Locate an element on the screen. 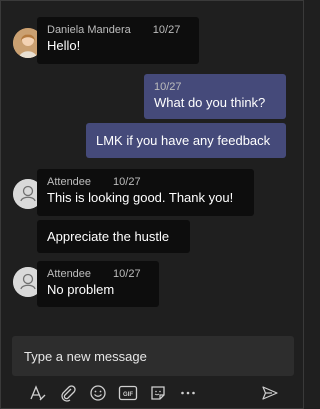  message-meta: 10/27 is located at coordinates (215, 87).